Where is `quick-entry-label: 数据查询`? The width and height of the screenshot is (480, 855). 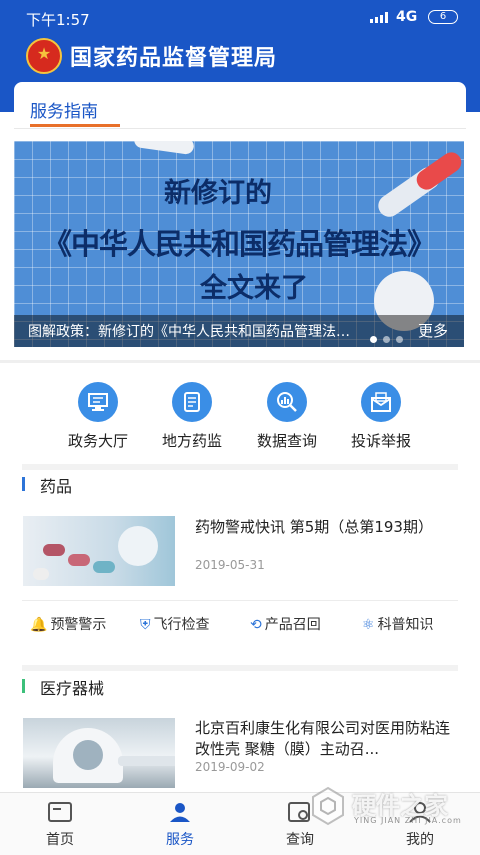 quick-entry-label: 数据查询 is located at coordinates (286, 441).